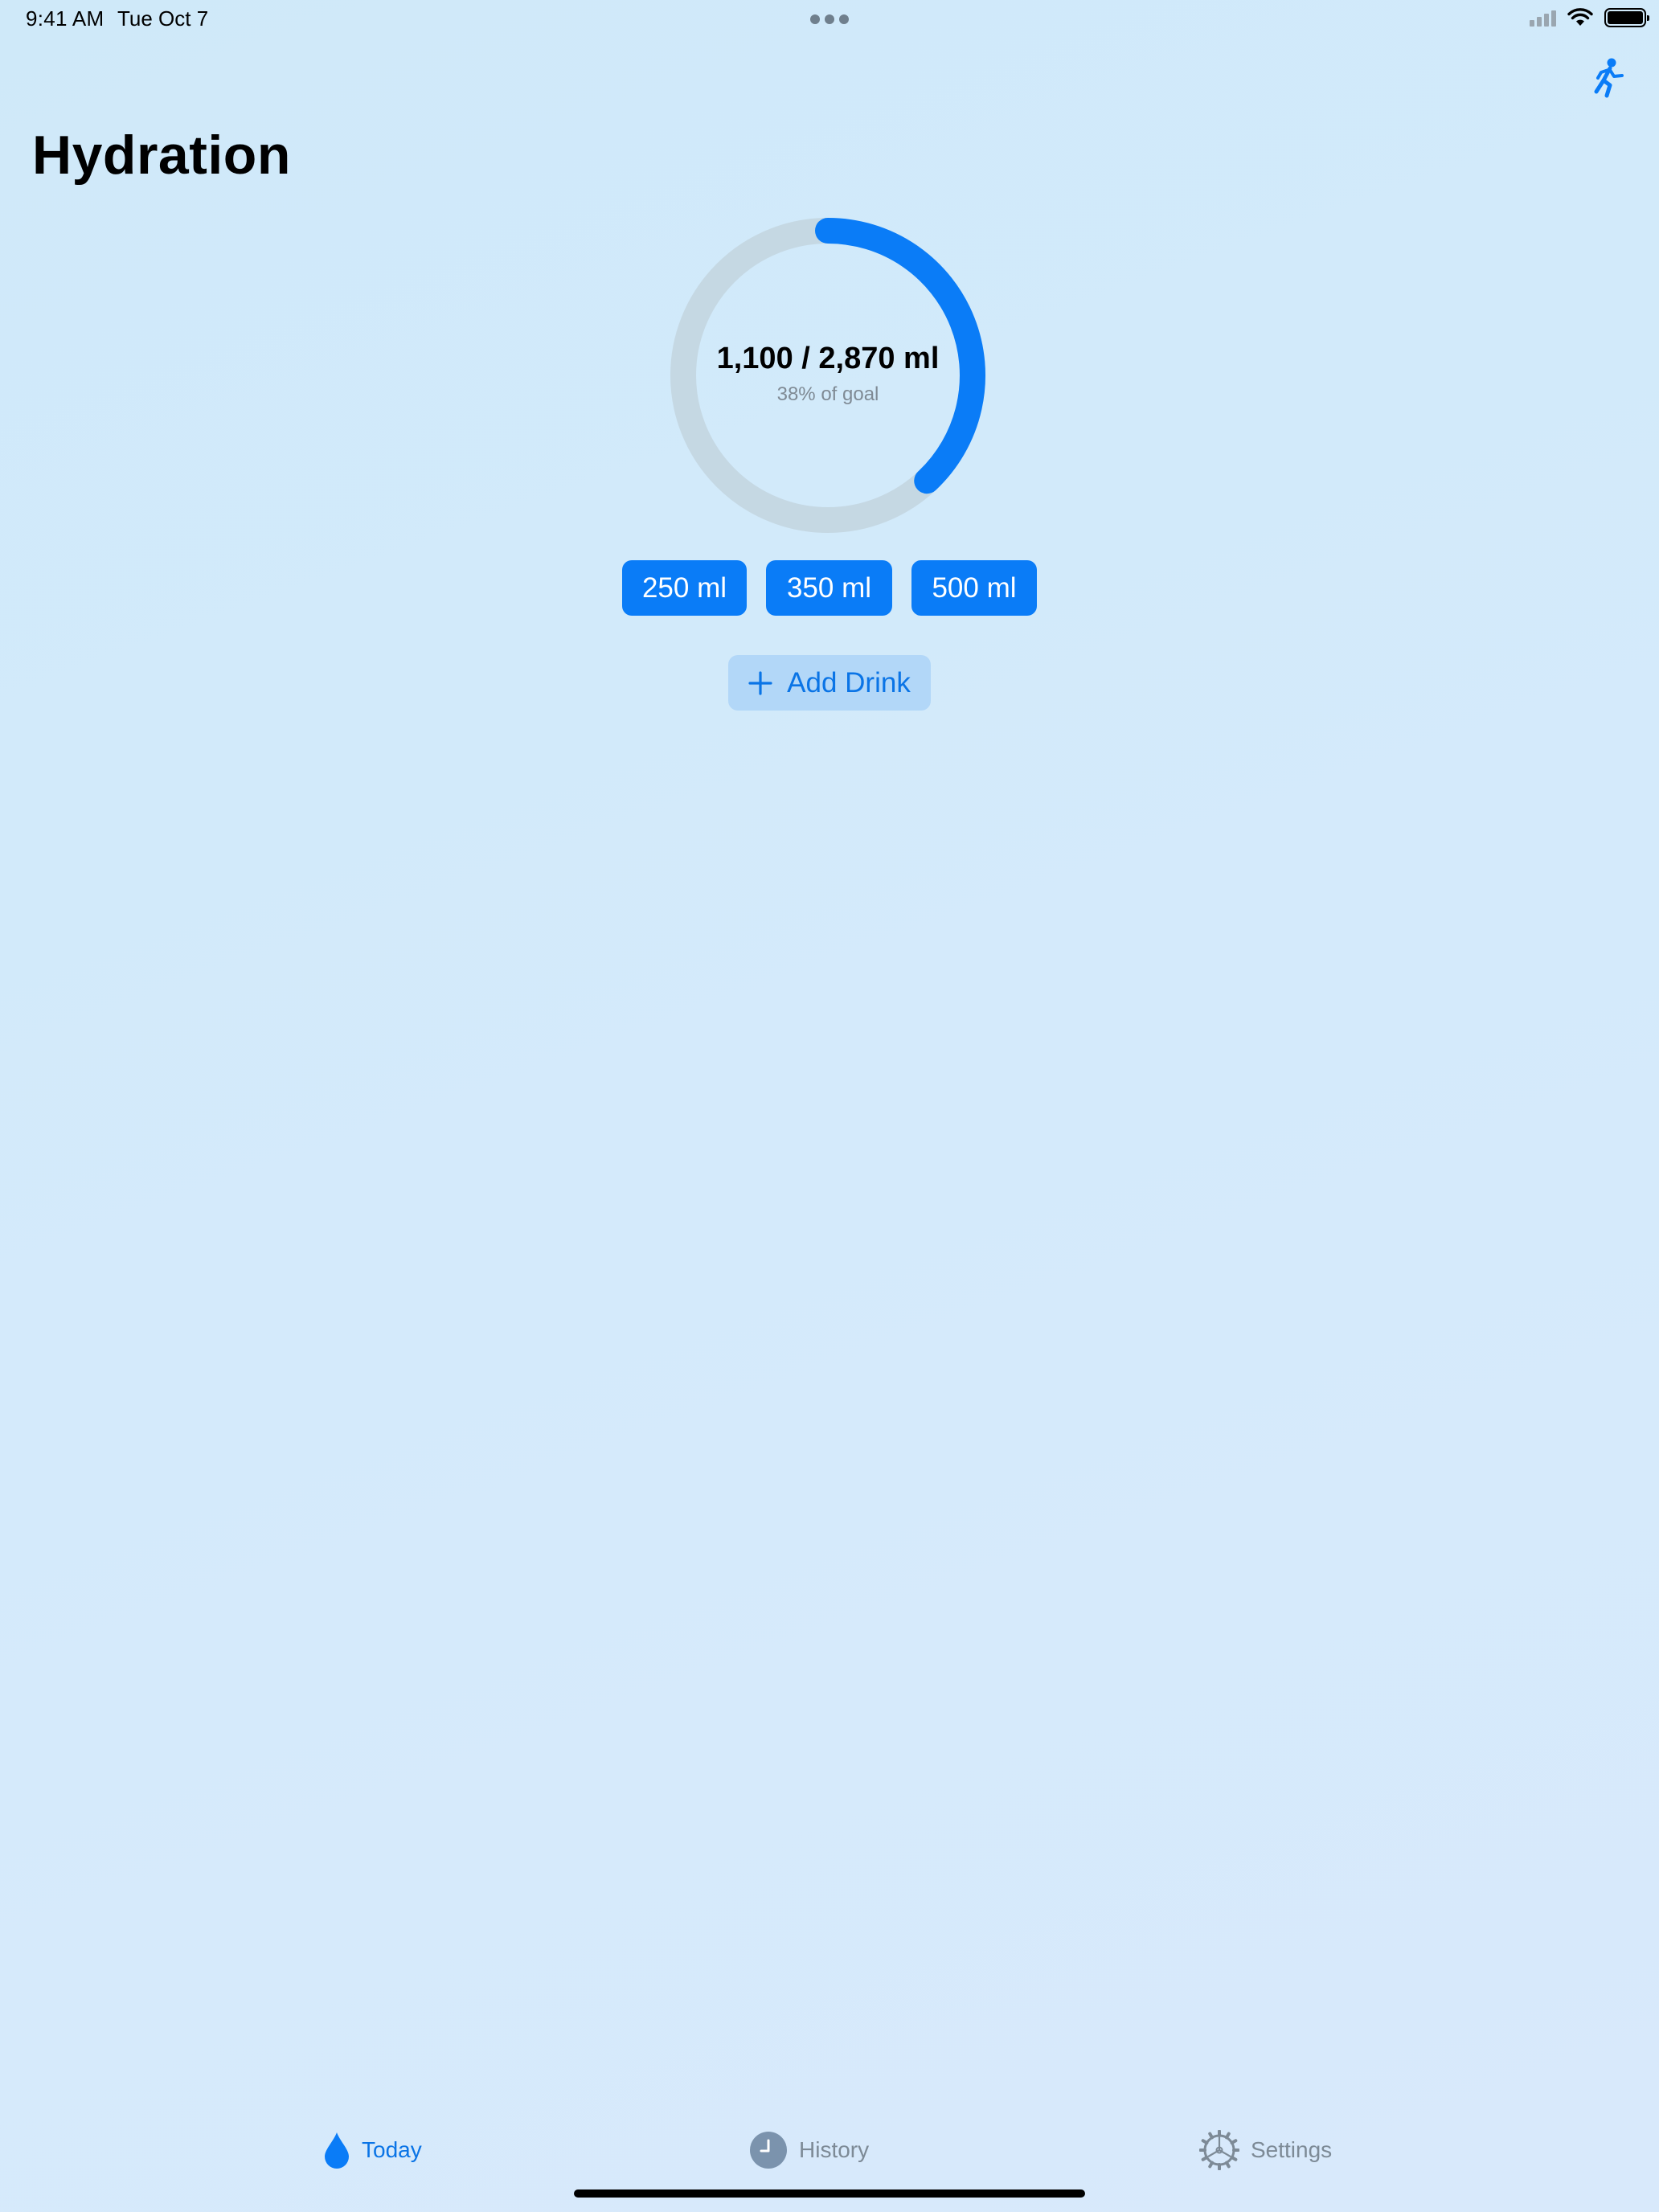 The width and height of the screenshot is (1659, 2212). Describe the element at coordinates (829, 588) in the screenshot. I see `quick-add-350-button: 350 ml` at that location.